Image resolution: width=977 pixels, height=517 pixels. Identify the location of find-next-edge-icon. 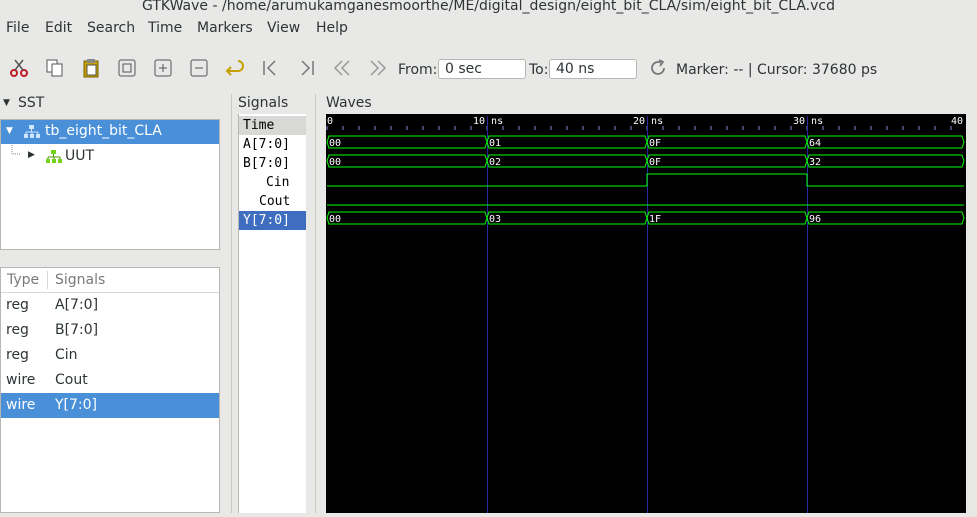
(378, 68).